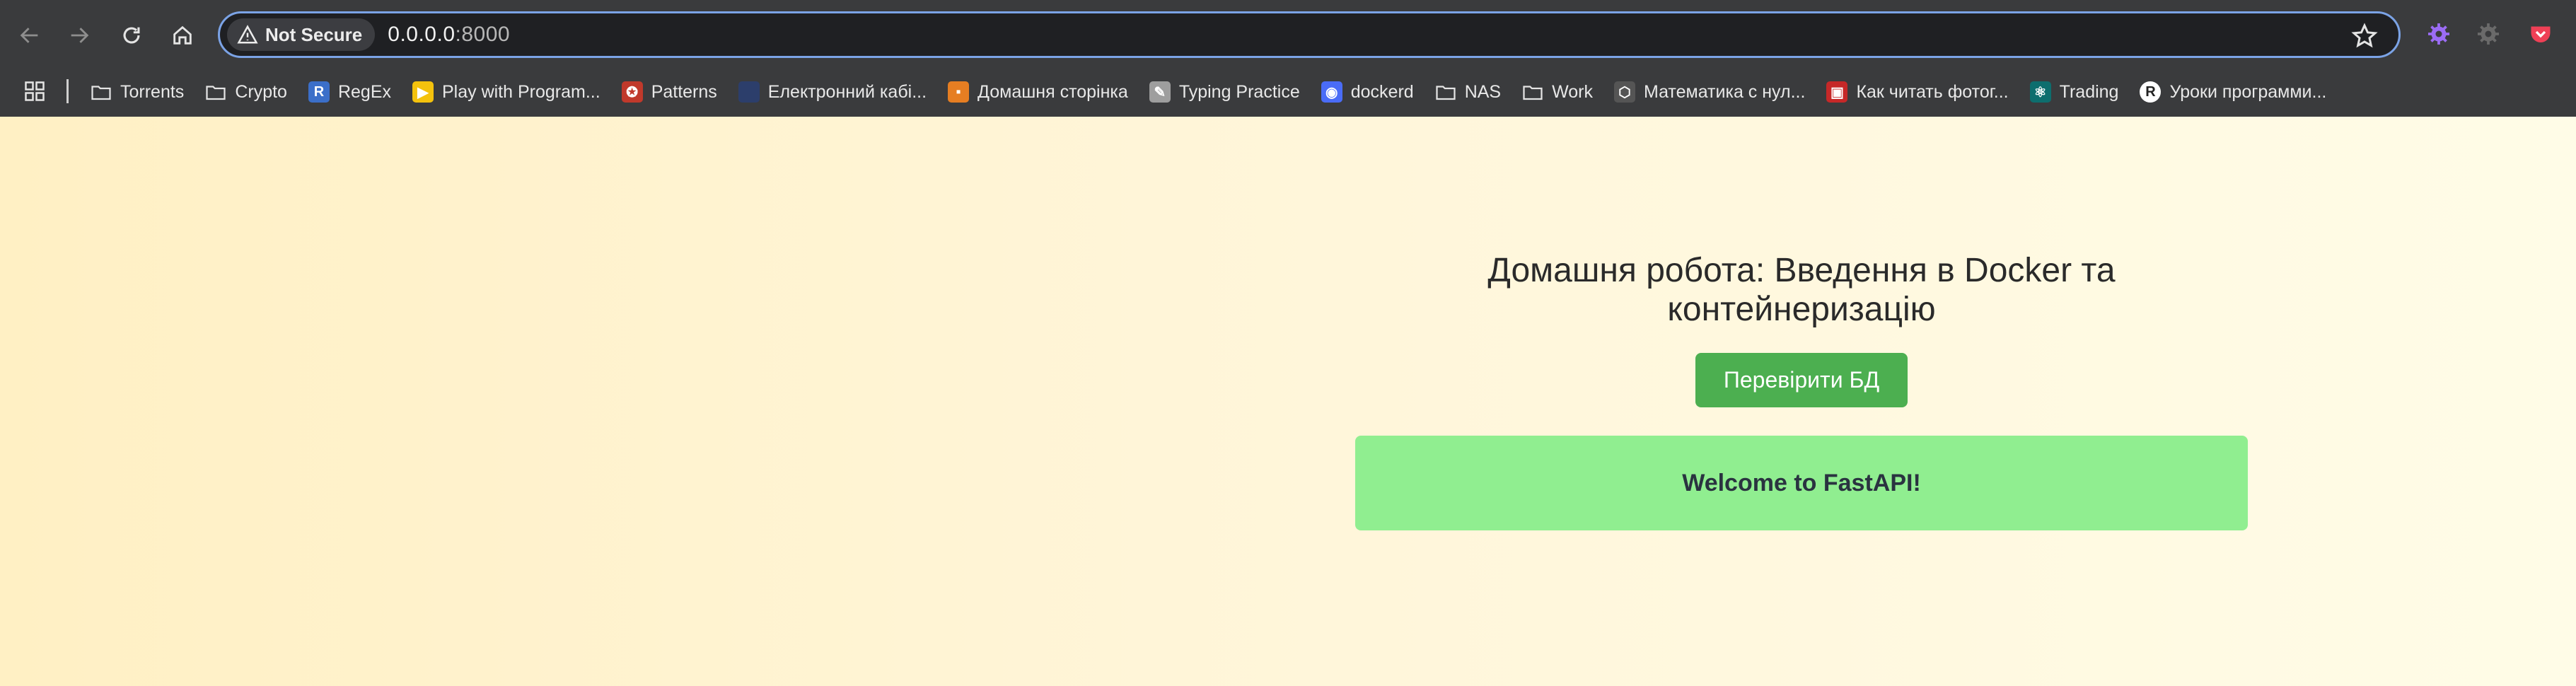 This screenshot has width=2576, height=686. What do you see at coordinates (1837, 92) in the screenshot?
I see `photo-favicon: ▣` at bounding box center [1837, 92].